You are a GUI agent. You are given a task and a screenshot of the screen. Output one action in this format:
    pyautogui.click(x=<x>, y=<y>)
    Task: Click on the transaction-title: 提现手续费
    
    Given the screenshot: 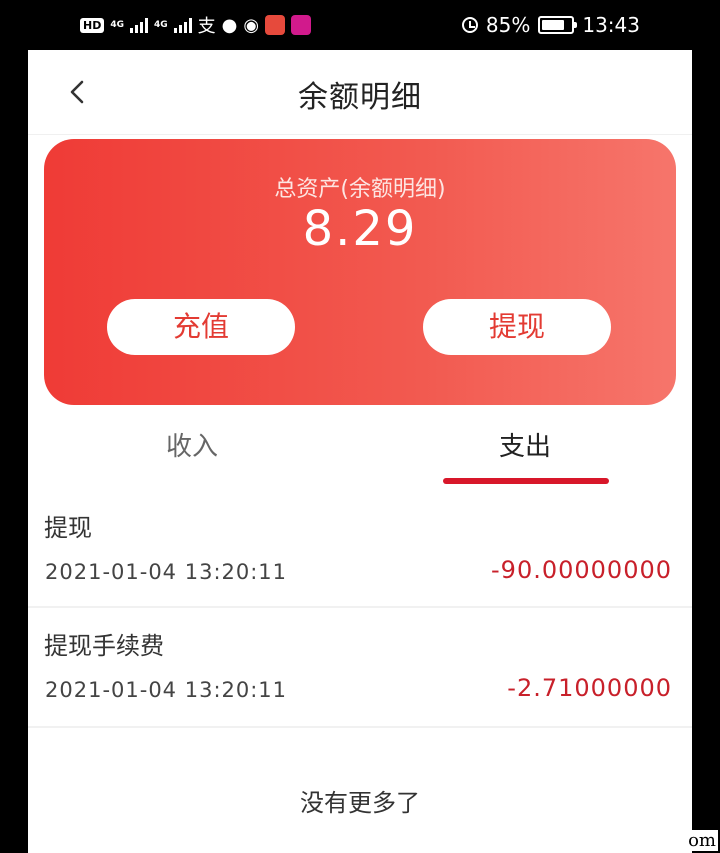 What is the action you would take?
    pyautogui.click(x=104, y=646)
    